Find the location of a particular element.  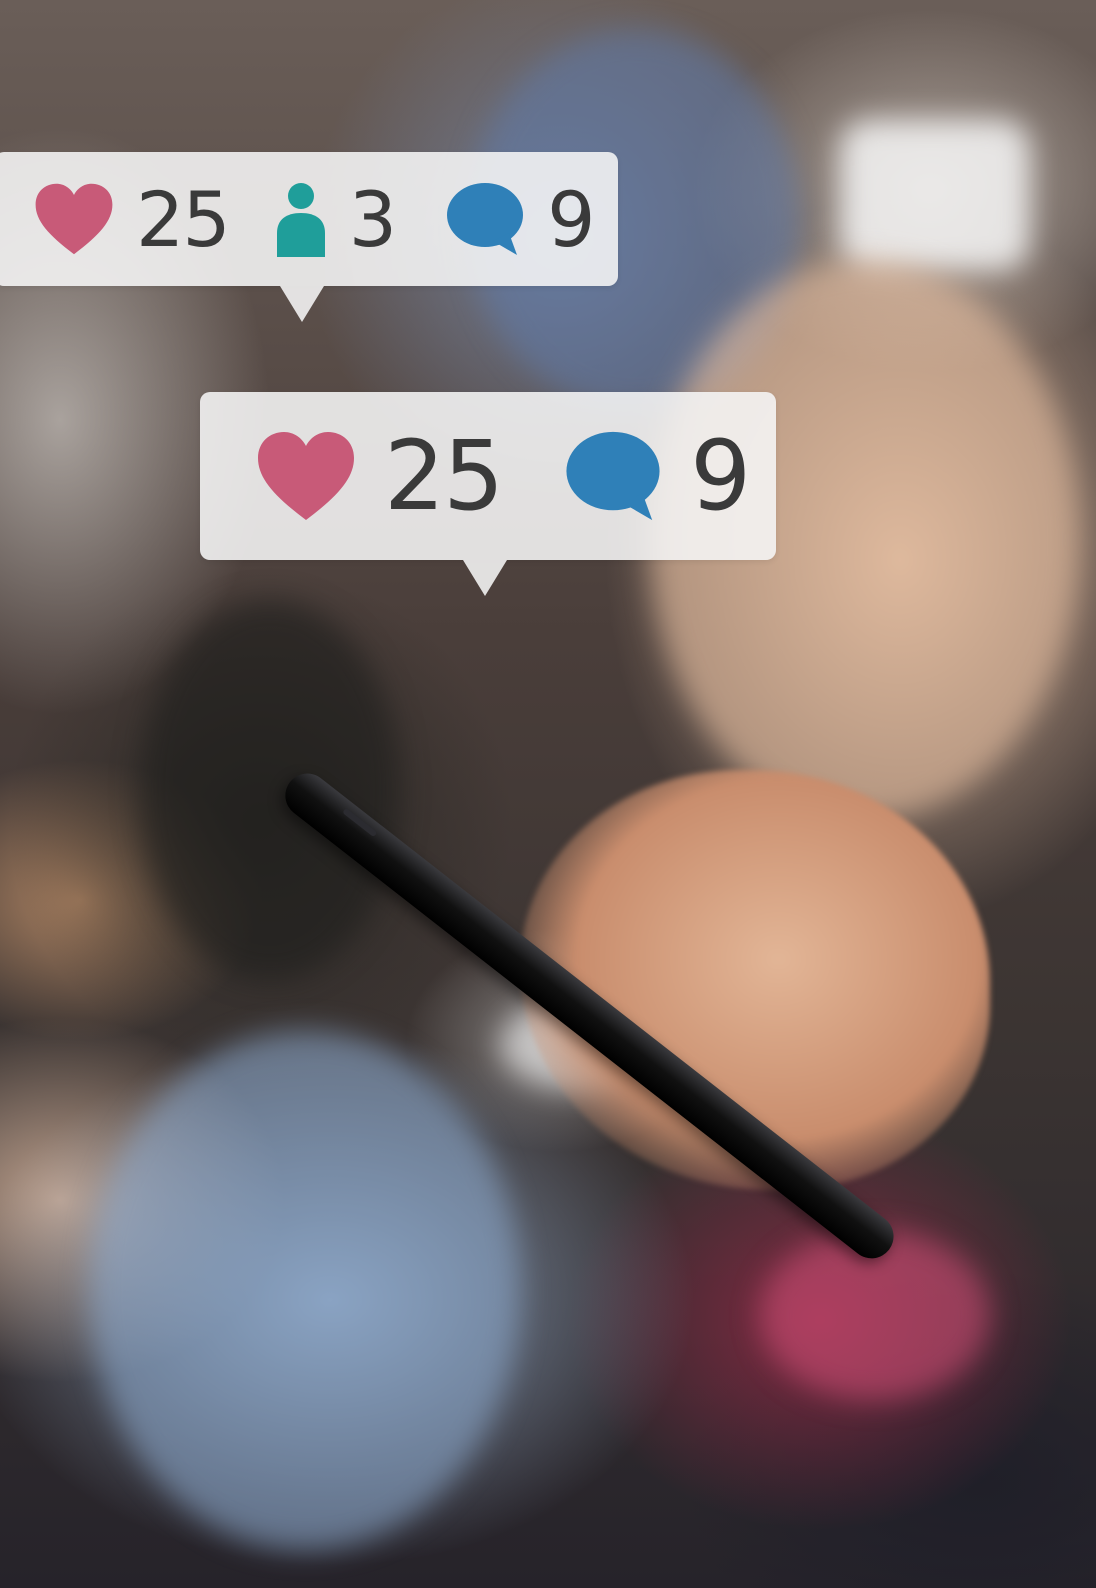

notification-bubble-top: 25 3 9 is located at coordinates (309, 237).